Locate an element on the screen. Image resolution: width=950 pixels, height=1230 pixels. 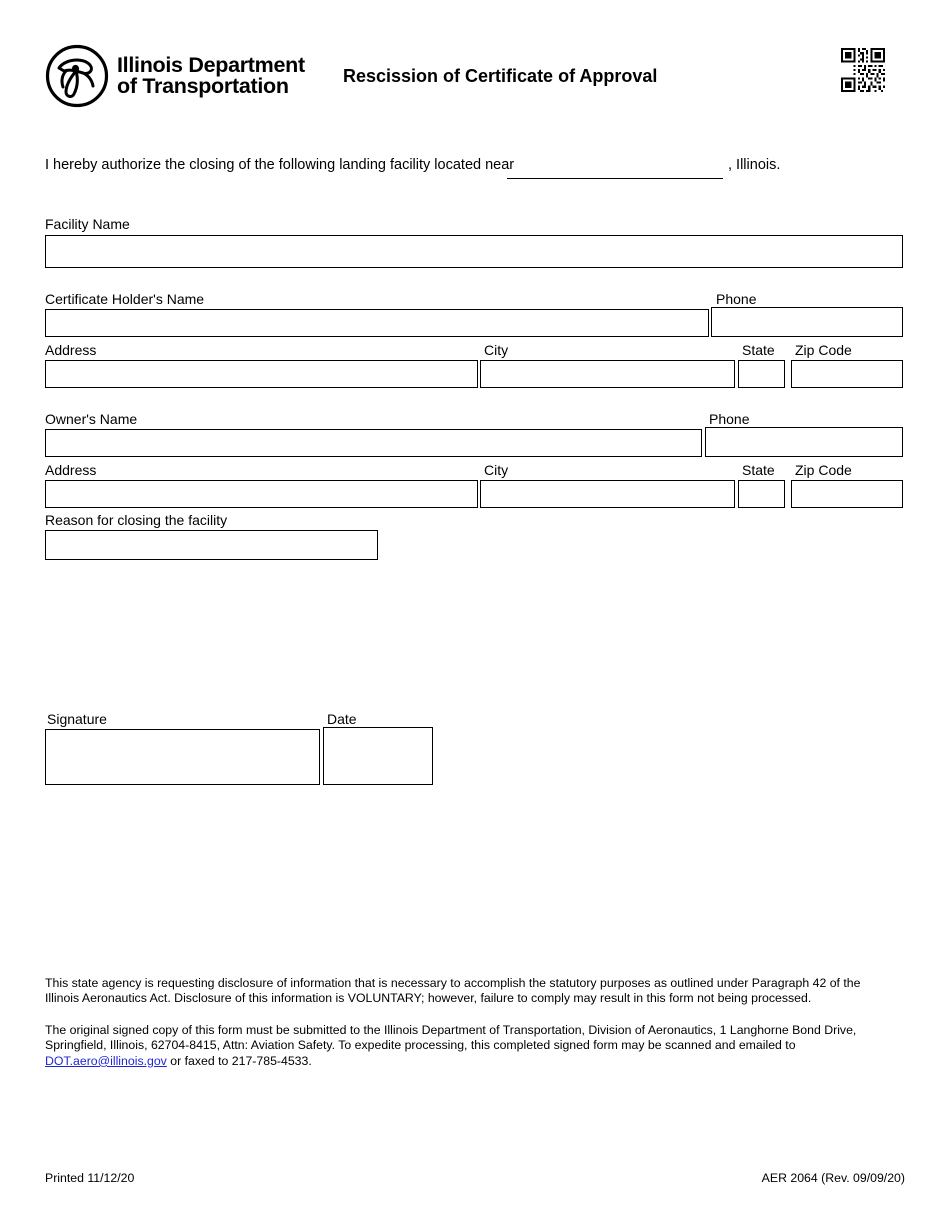
form-number: AER 2064 (Rev. 09/09/20) is located at coordinates (833, 1178).